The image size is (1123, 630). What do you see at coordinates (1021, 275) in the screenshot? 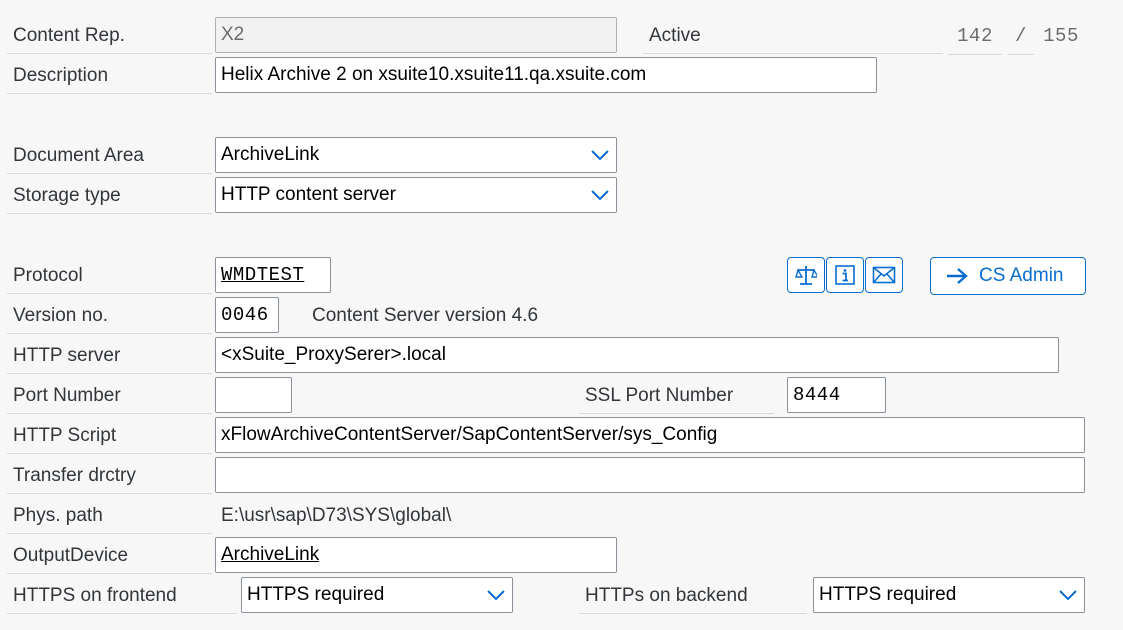
I see `cs-admin-label: CS Admin` at bounding box center [1021, 275].